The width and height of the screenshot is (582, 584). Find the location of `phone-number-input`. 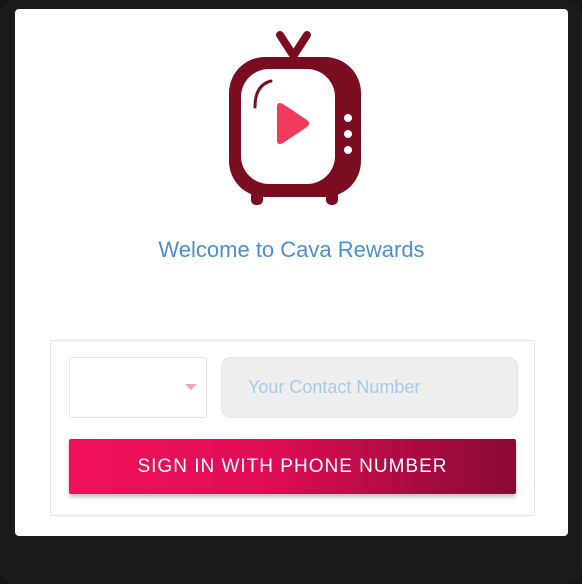

phone-number-input is located at coordinates (369, 387).